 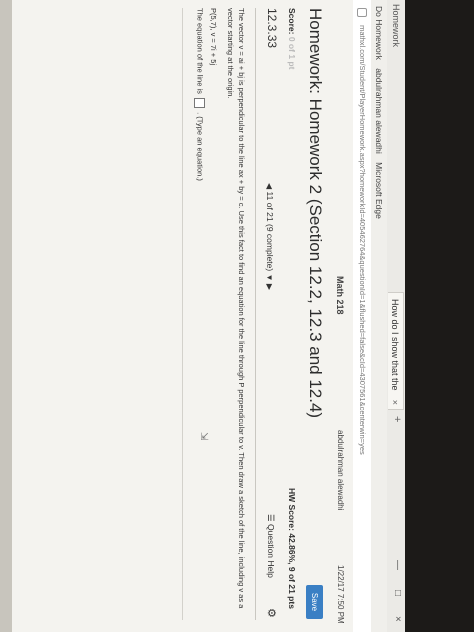 I want to click on hw-score: HW Score: 42.86%, 9 of 21 pts, so click(x=292, y=548).